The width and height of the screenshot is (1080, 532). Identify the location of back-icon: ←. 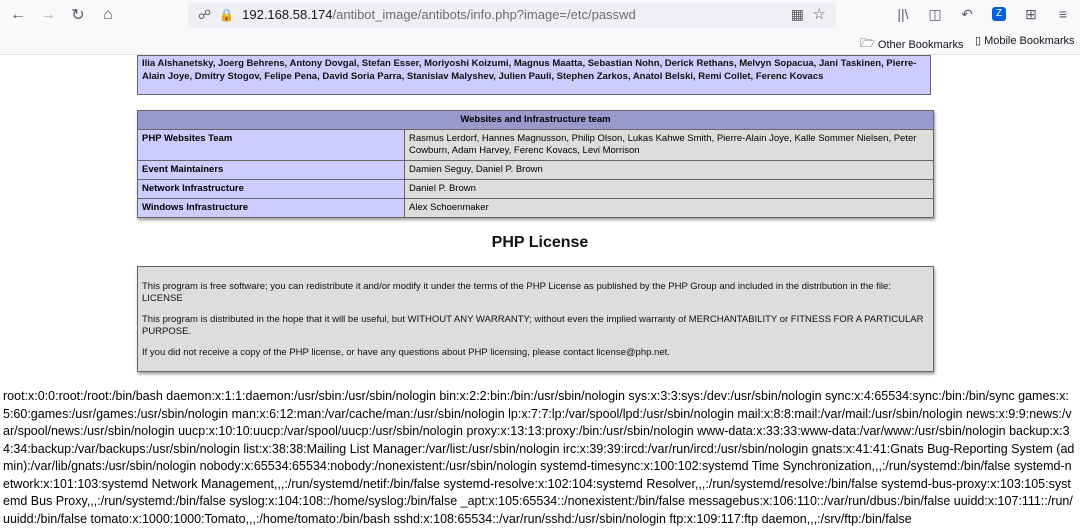
(18, 15).